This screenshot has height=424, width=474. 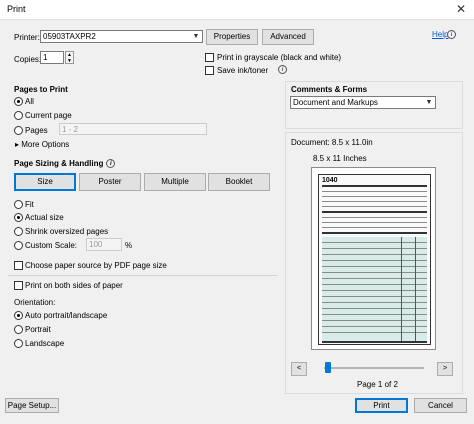 What do you see at coordinates (143, 275) in the screenshot?
I see `divider` at bounding box center [143, 275].